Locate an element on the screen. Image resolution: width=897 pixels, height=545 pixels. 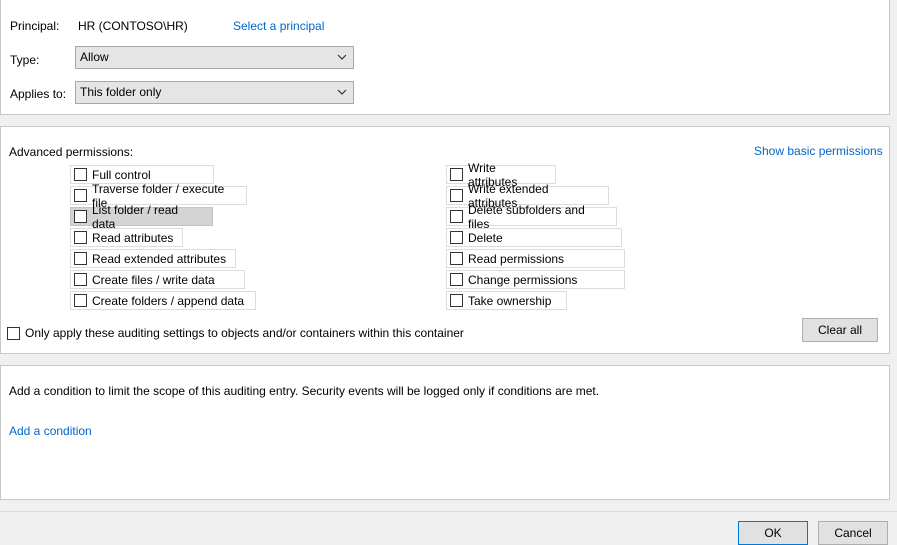
perm-label: List folder / read data is located at coordinates (135, 216).